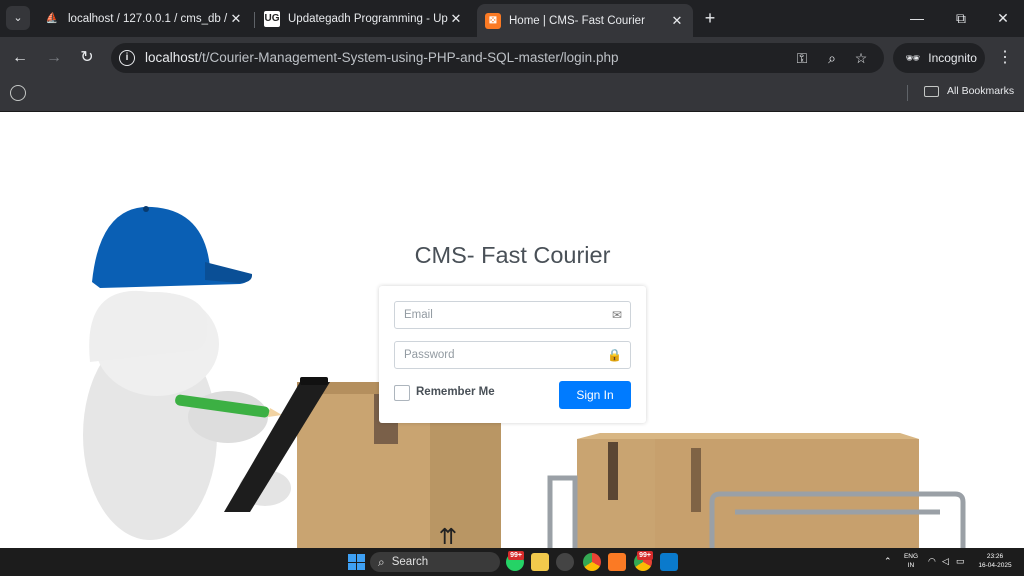  Describe the element at coordinates (18, 18) in the screenshot. I see `tab-search-chevron-icon: ⌄` at that location.